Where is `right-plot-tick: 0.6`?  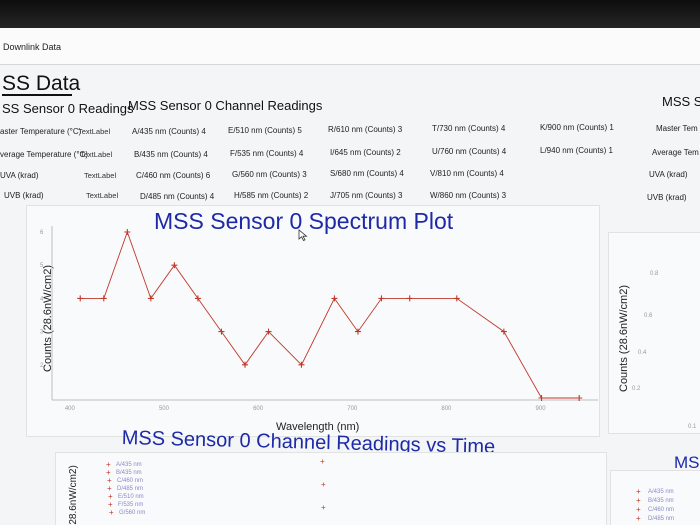
right-plot-tick: 0.6 is located at coordinates (648, 316).